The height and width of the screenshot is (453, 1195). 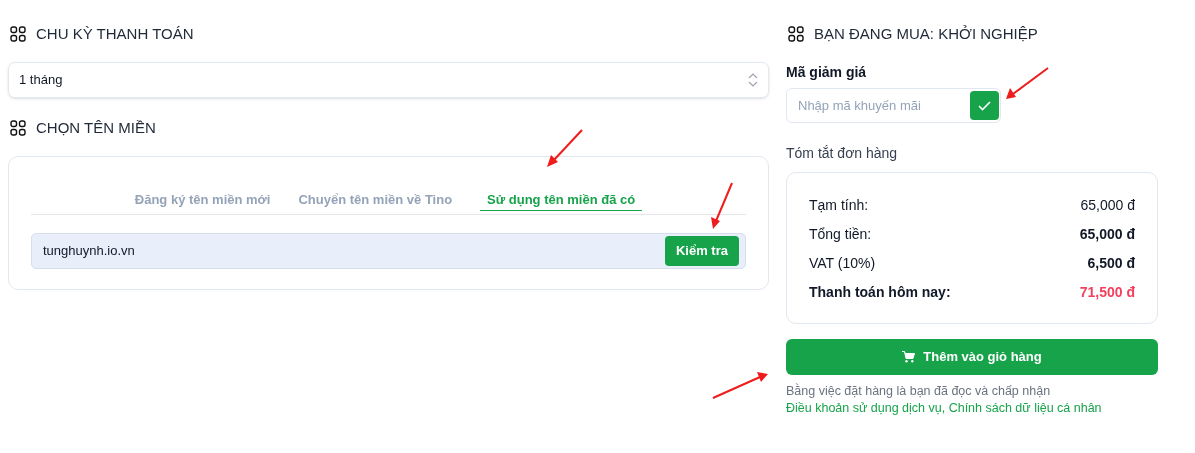 I want to click on summary-title: Tóm tắt đơn hàng, so click(x=842, y=153).